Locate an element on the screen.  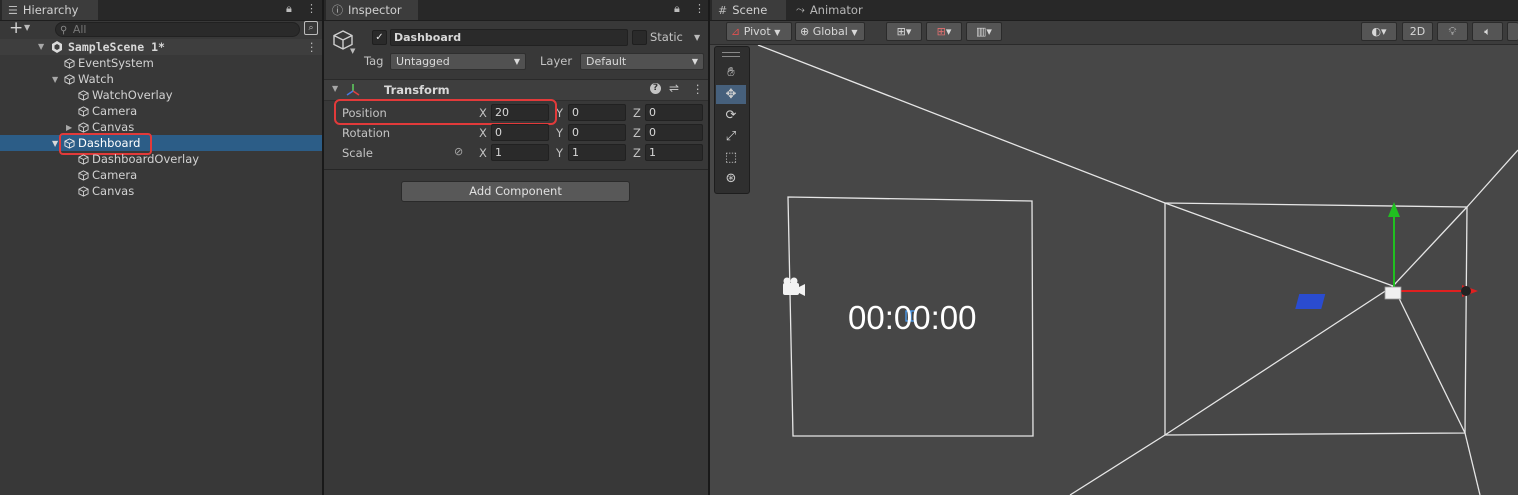
mode-2d-button: 2D is located at coordinates (1417, 31).